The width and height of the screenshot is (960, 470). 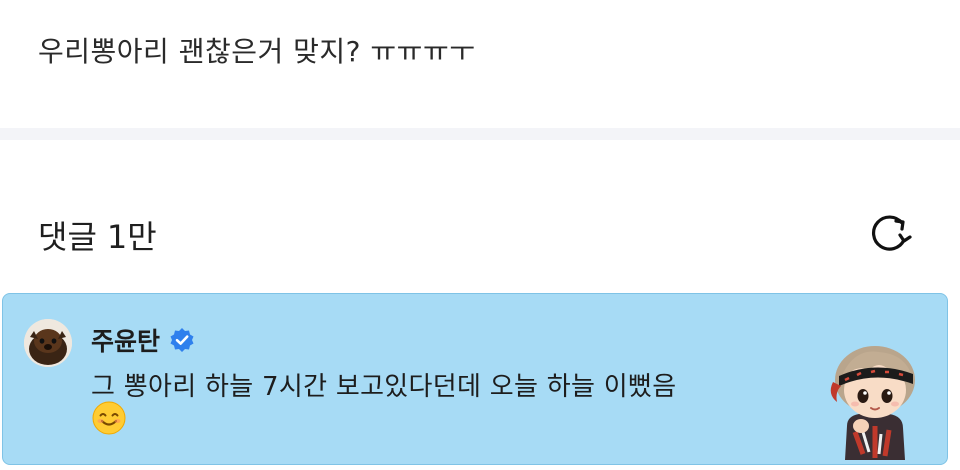 I want to click on author-avatar, so click(x=48, y=343).